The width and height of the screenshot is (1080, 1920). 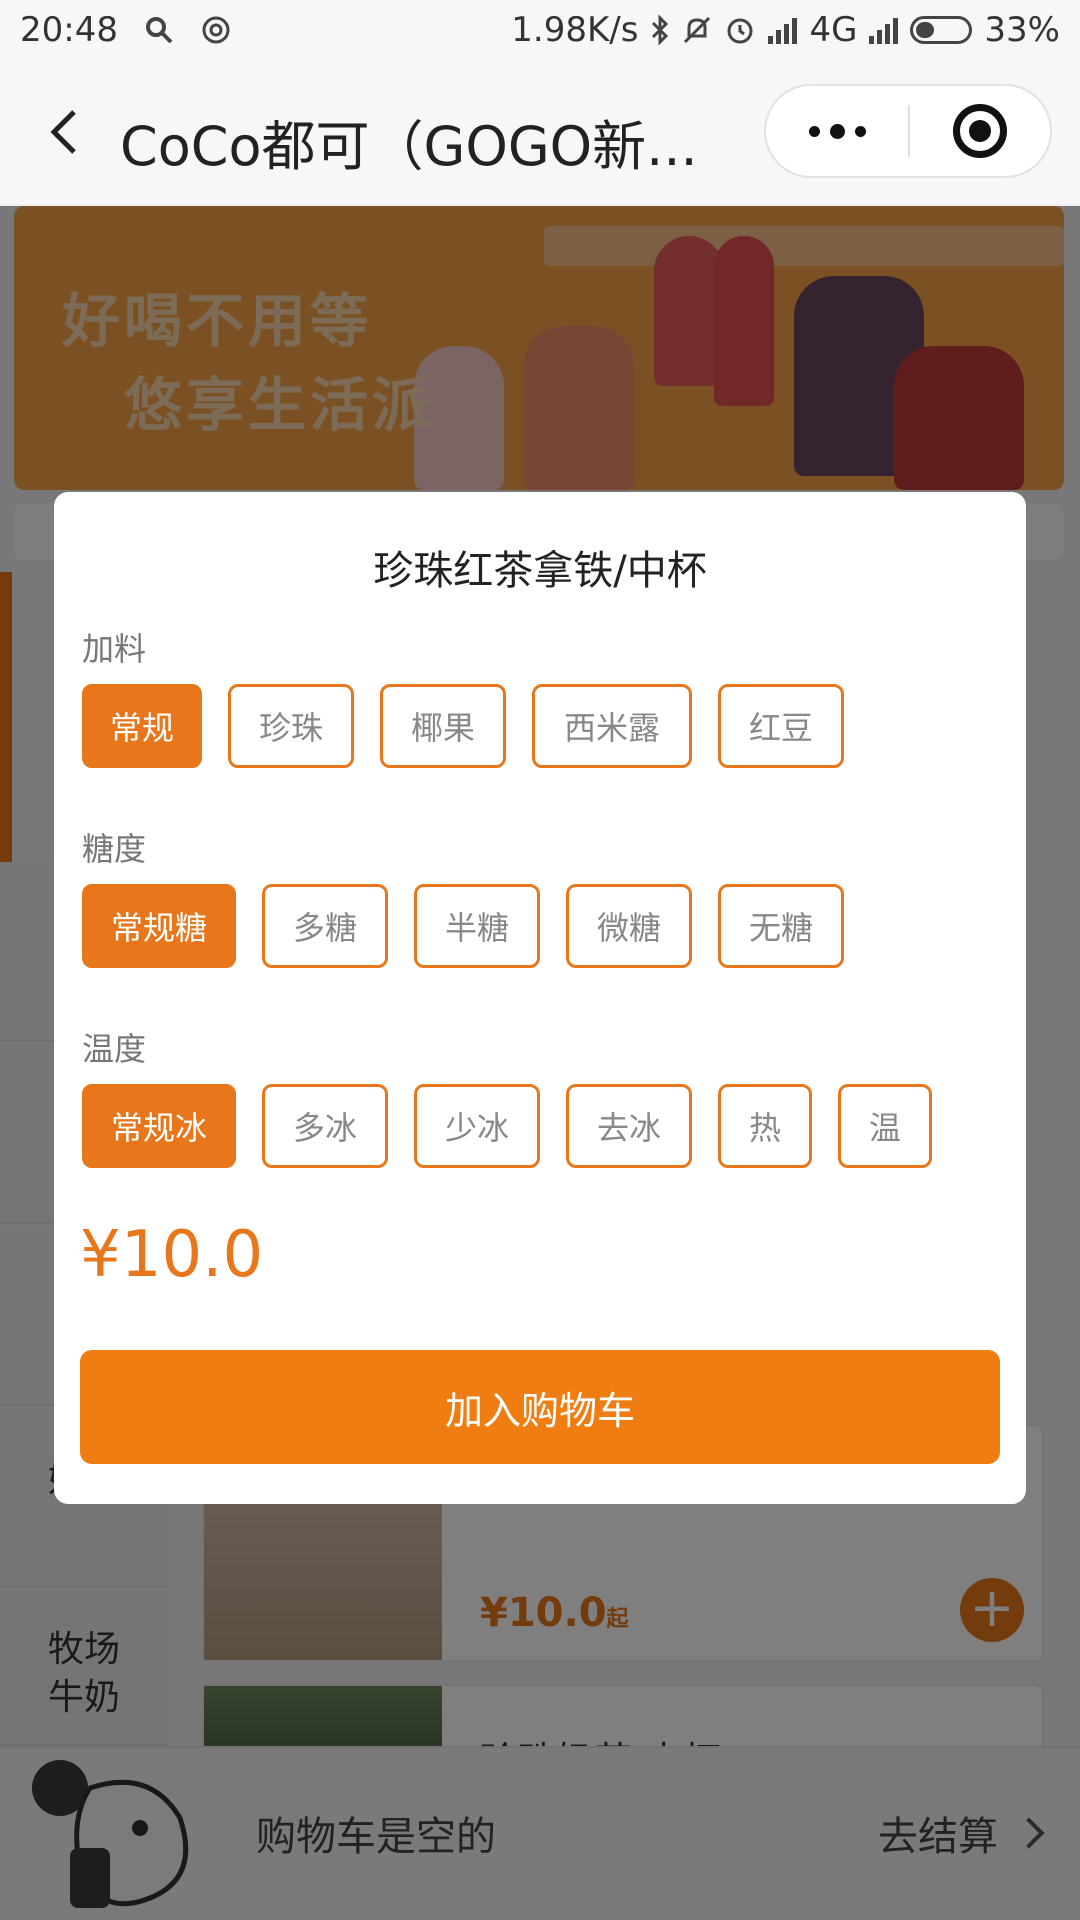 I want to click on option-temperature: 少冰, so click(x=477, y=1126).